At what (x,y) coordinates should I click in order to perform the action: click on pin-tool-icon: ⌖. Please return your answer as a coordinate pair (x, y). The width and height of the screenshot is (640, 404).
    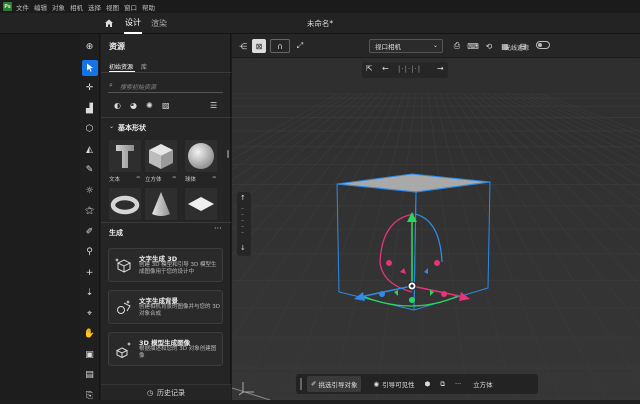
    Looking at the image, I should click on (90, 314).